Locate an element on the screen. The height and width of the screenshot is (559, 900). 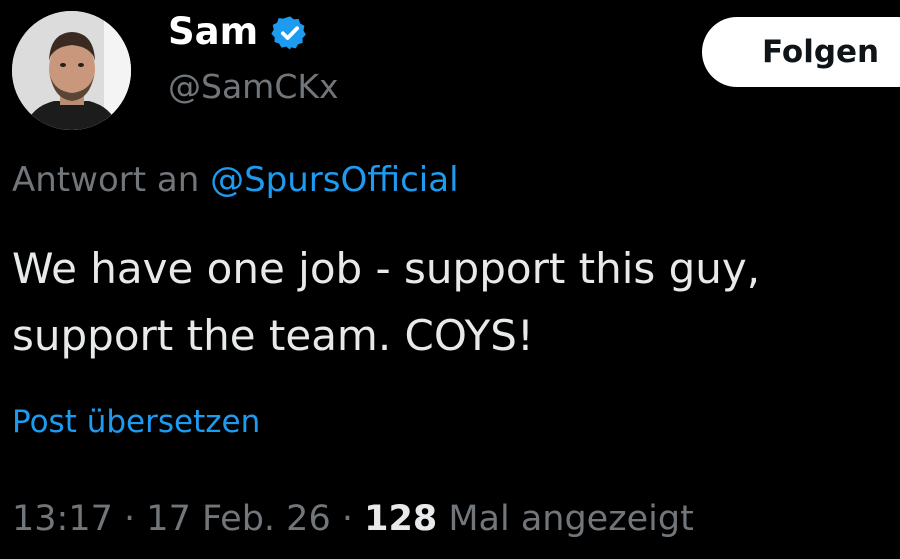
follow-button: Folgen is located at coordinates (801, 52).